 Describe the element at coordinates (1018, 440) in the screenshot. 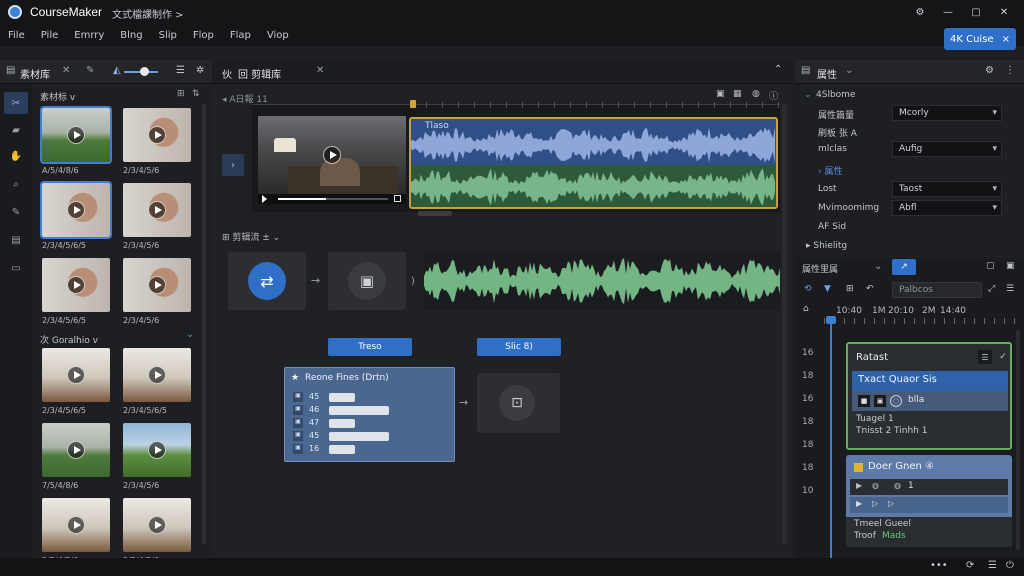

I see `timeline-scrollbar` at that location.